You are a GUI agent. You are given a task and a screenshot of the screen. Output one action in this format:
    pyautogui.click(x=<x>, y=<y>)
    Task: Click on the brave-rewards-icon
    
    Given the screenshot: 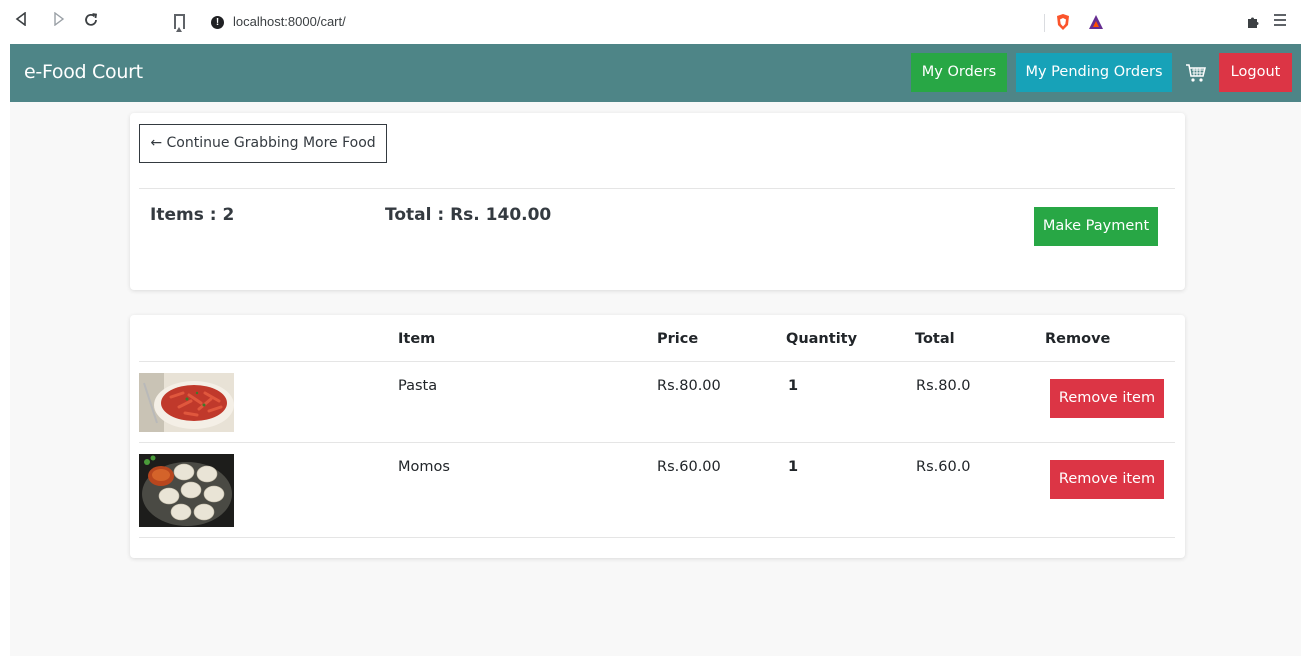 What is the action you would take?
    pyautogui.click(x=1096, y=22)
    